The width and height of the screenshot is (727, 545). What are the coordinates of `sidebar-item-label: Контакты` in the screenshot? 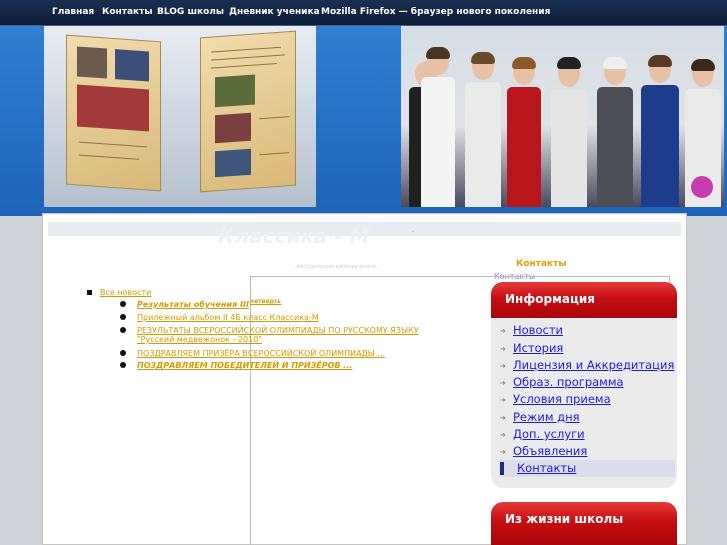 It's located at (547, 468).